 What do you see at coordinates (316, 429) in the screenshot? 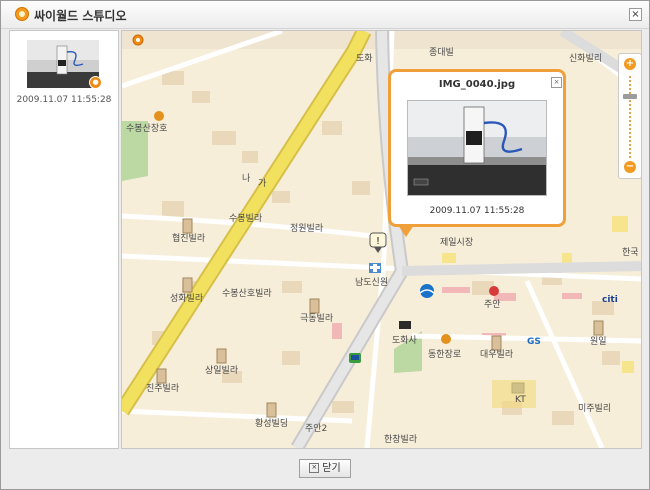
I see `map-label-juan2: 주안2` at bounding box center [316, 429].